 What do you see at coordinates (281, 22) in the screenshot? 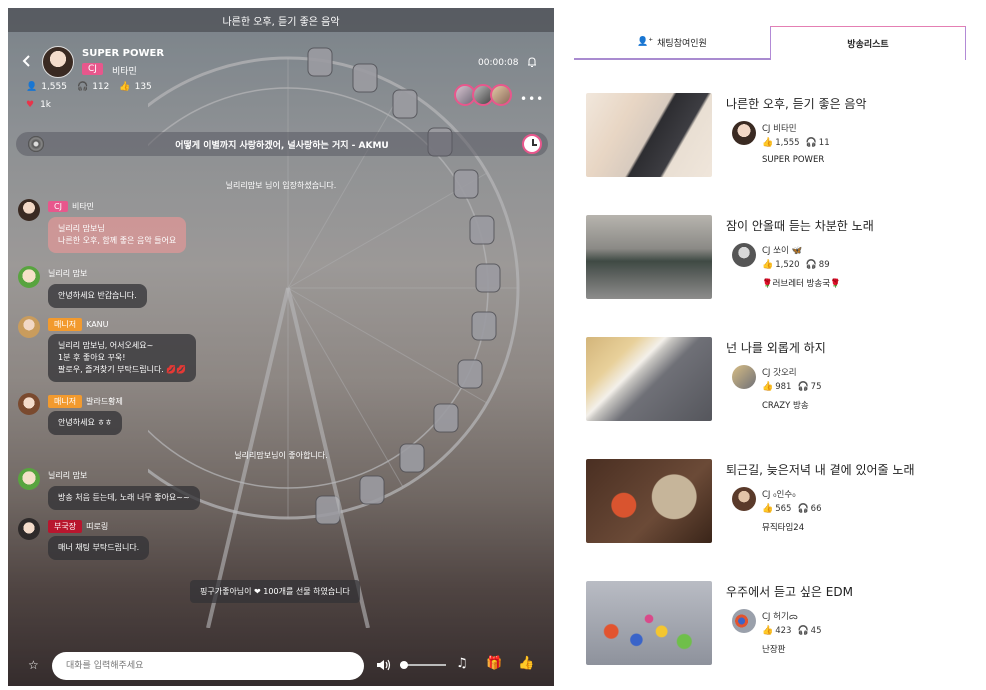
I see `stream-title: 나른한 오후, 듣기 좋은 음악` at bounding box center [281, 22].